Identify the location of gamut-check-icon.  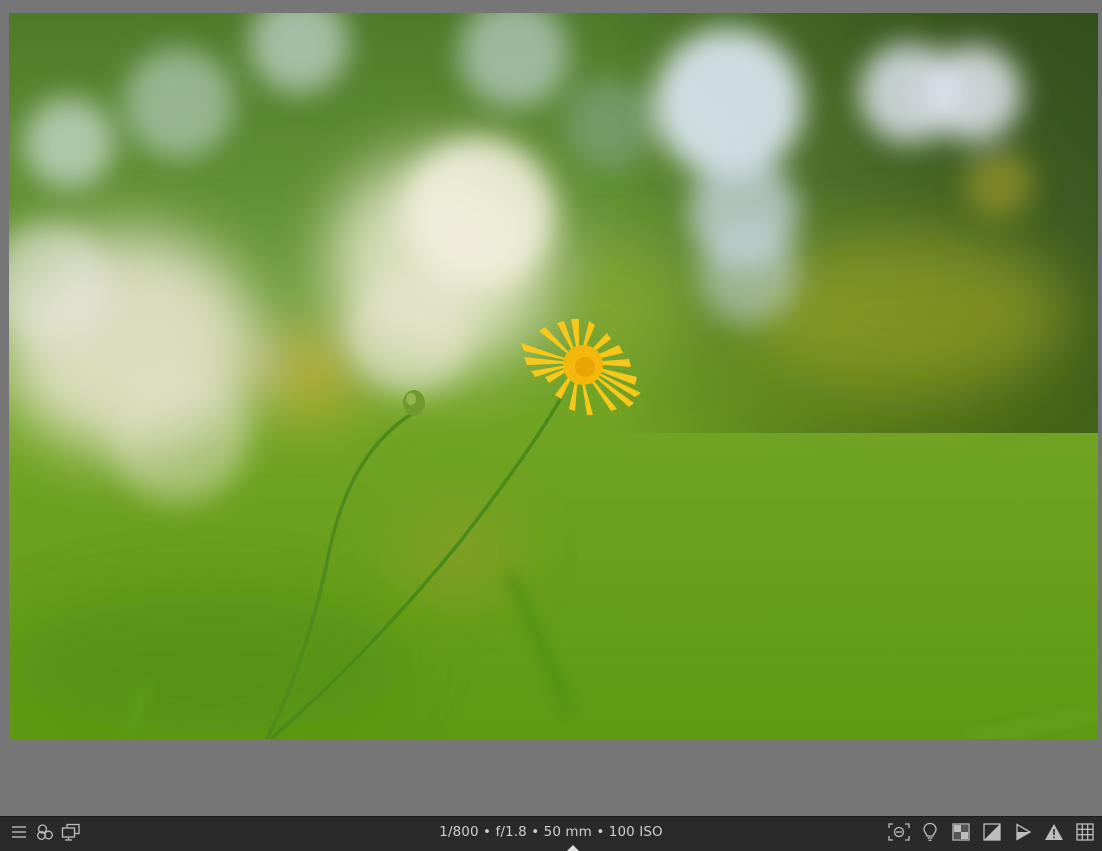
(1053, 832).